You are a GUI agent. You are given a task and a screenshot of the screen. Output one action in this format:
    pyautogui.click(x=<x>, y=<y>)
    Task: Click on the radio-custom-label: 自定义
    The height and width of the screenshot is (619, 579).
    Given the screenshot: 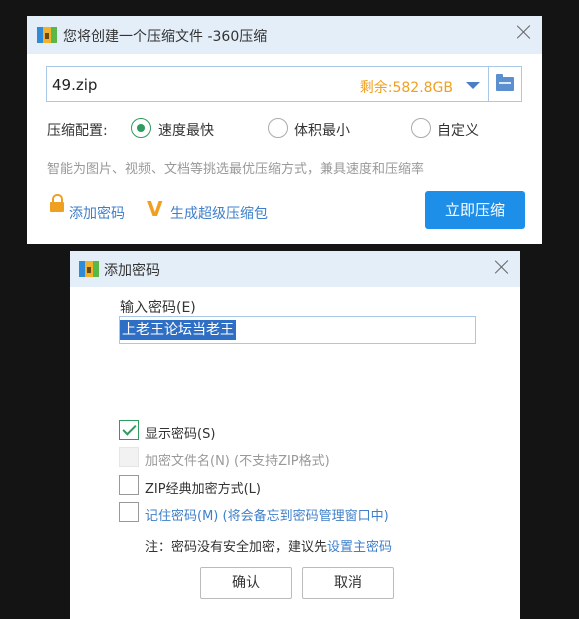 What is the action you would take?
    pyautogui.click(x=458, y=130)
    